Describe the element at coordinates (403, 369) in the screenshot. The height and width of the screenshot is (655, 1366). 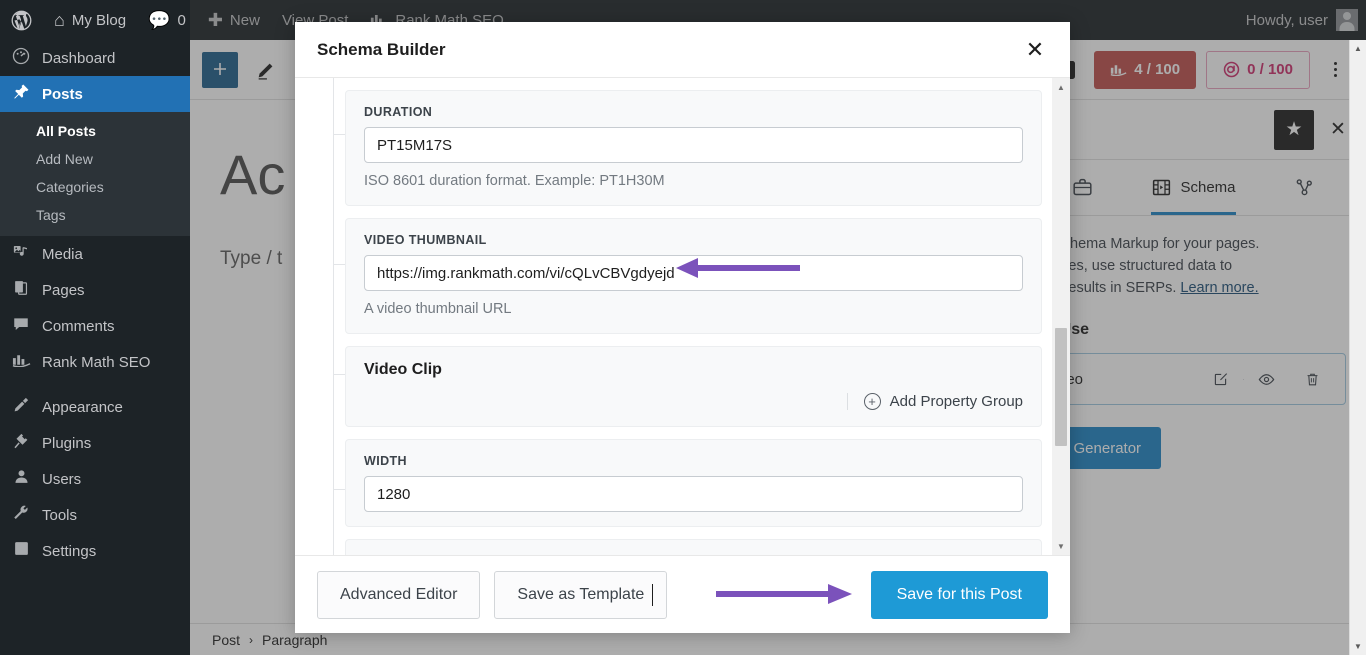
I see `video-clip-group-title: Video Clip` at that location.